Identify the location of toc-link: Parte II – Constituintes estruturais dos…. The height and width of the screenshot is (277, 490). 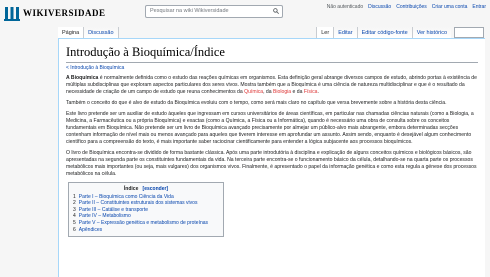
(138, 203).